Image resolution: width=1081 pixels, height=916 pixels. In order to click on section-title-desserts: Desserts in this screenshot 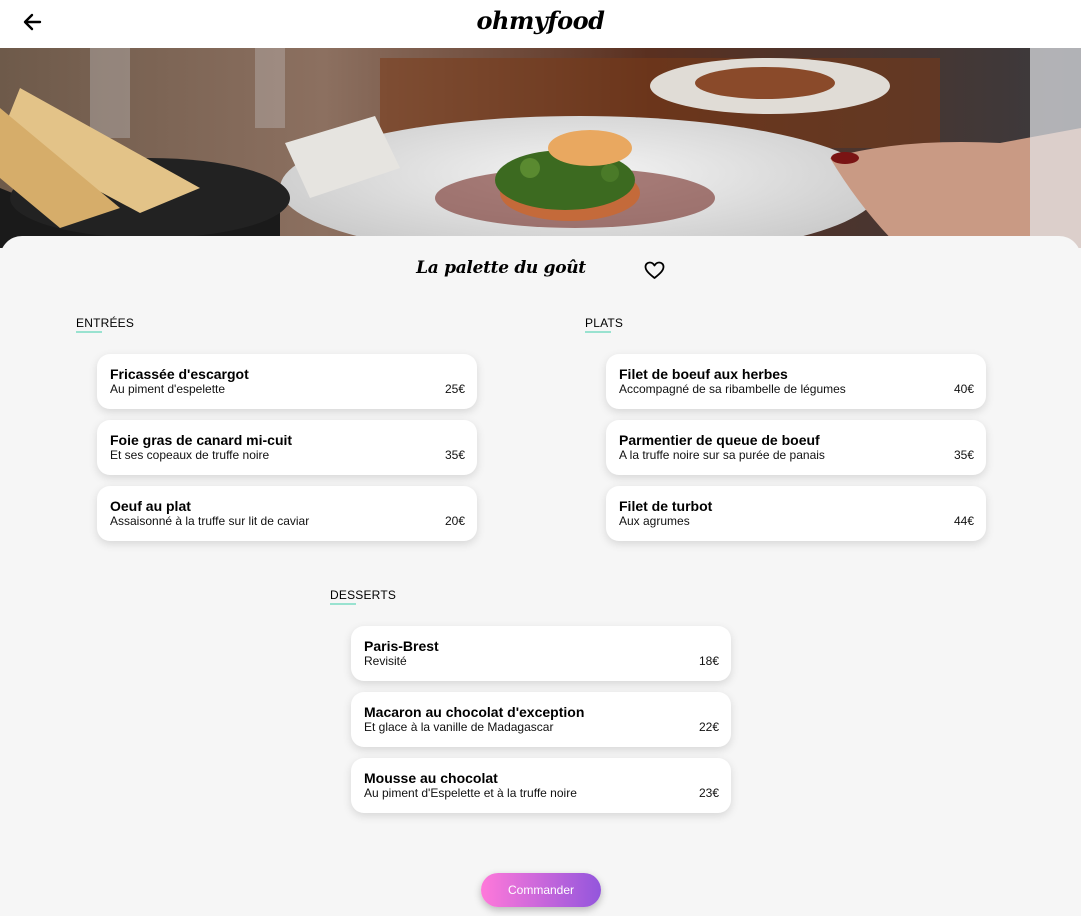, I will do `click(363, 596)`.